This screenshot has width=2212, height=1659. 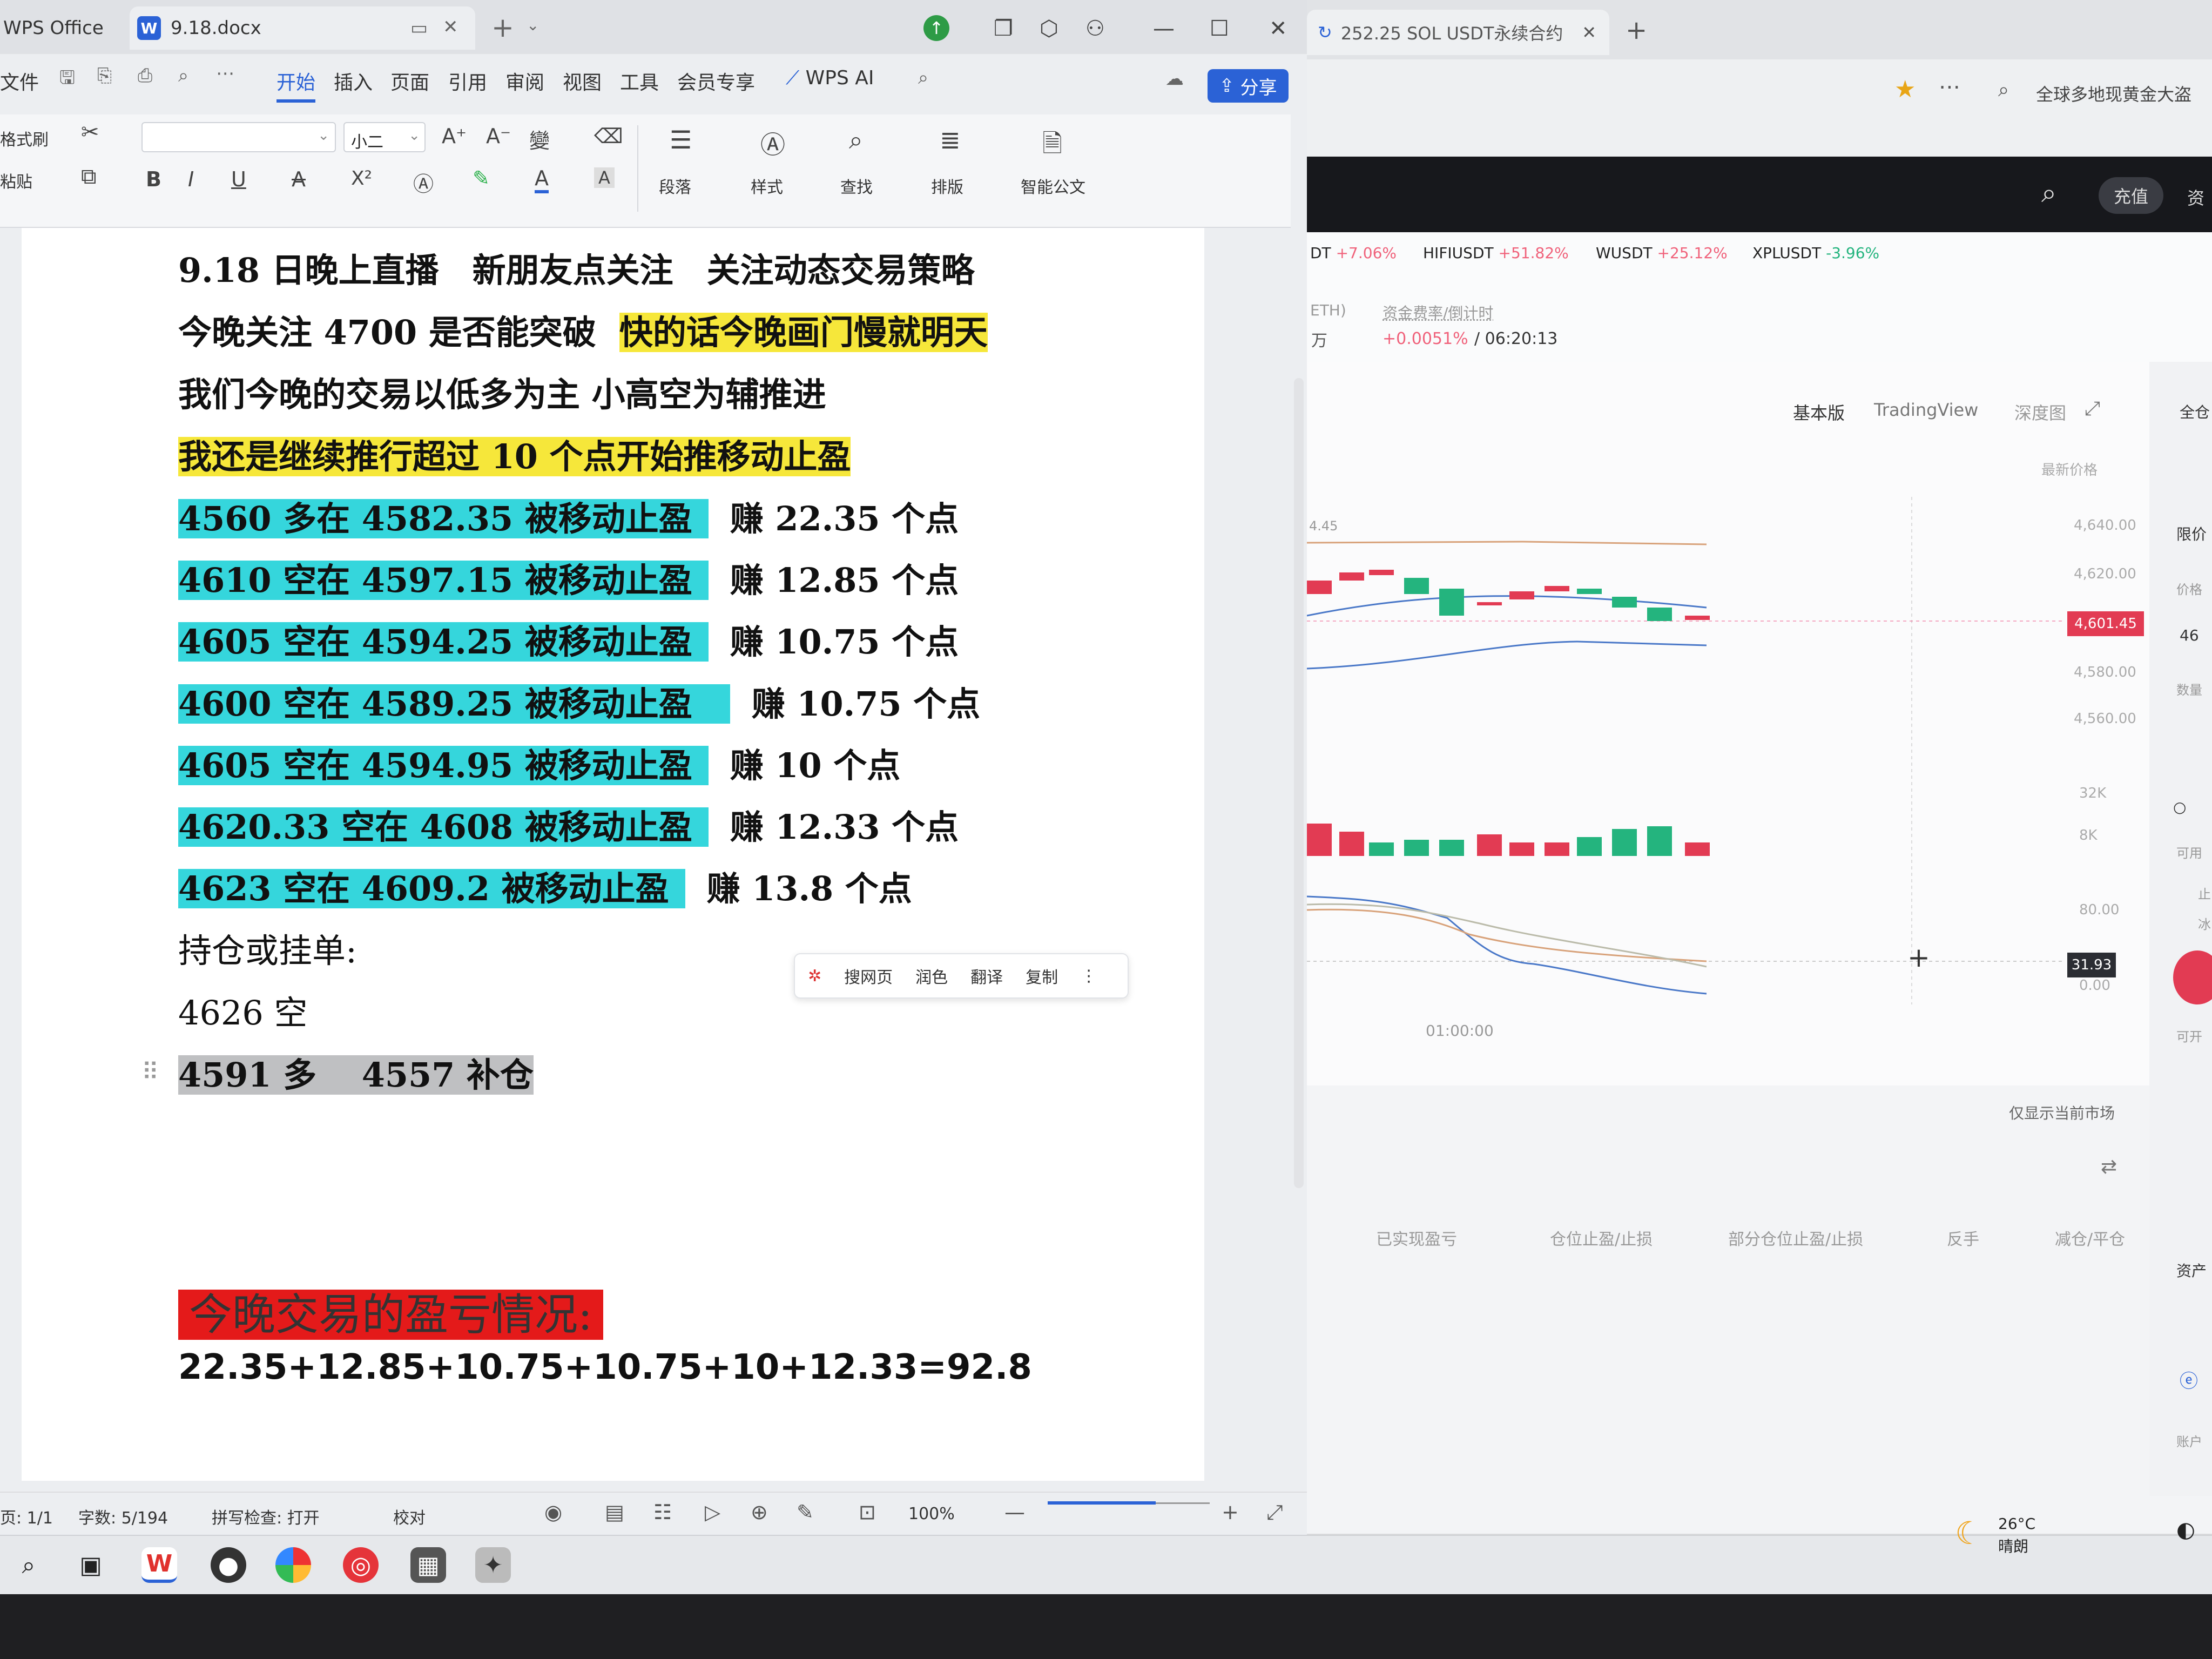 I want to click on cross-margin-label: 全仓, so click(x=2195, y=411).